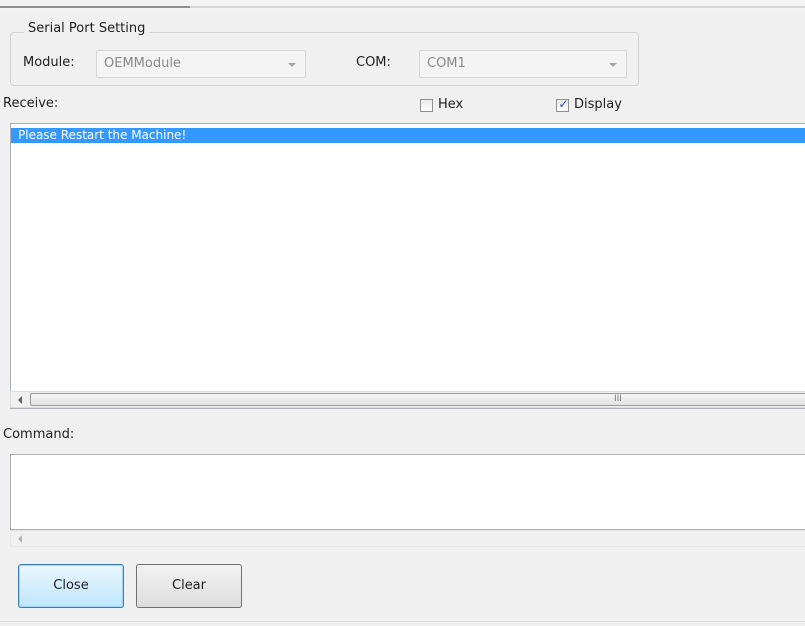  What do you see at coordinates (446, 63) in the screenshot?
I see `com-select-value: COM1` at bounding box center [446, 63].